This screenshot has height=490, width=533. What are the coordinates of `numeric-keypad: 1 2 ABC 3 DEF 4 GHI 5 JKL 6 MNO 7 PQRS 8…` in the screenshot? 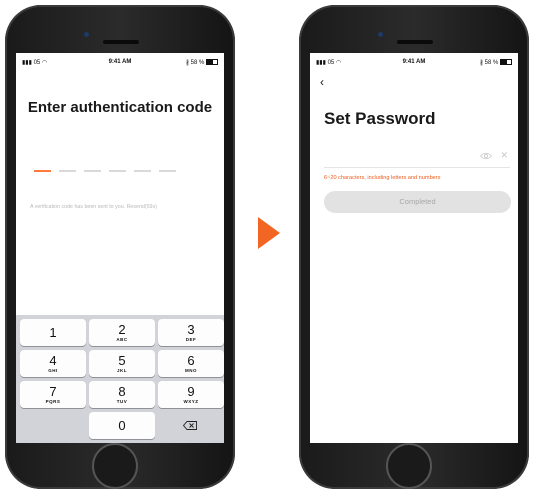 It's located at (120, 379).